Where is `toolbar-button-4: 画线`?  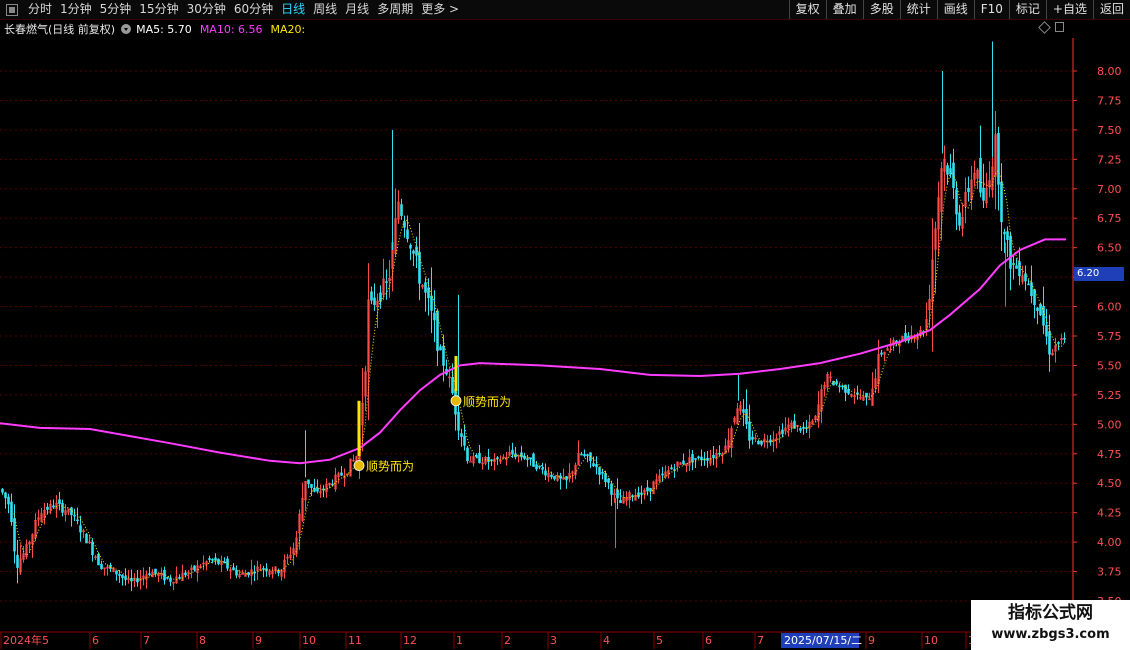 toolbar-button-4: 画线 is located at coordinates (955, 9).